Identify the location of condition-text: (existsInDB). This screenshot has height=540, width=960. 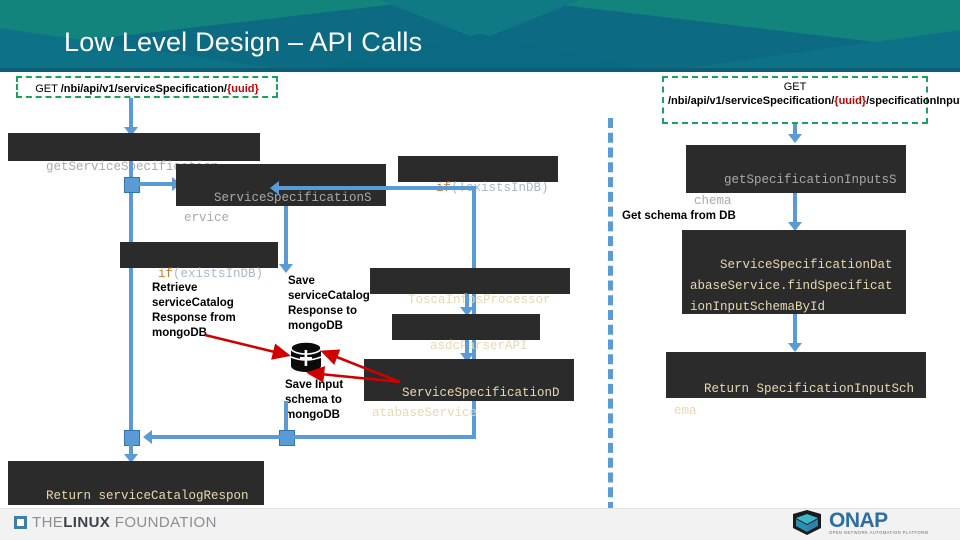
(218, 274).